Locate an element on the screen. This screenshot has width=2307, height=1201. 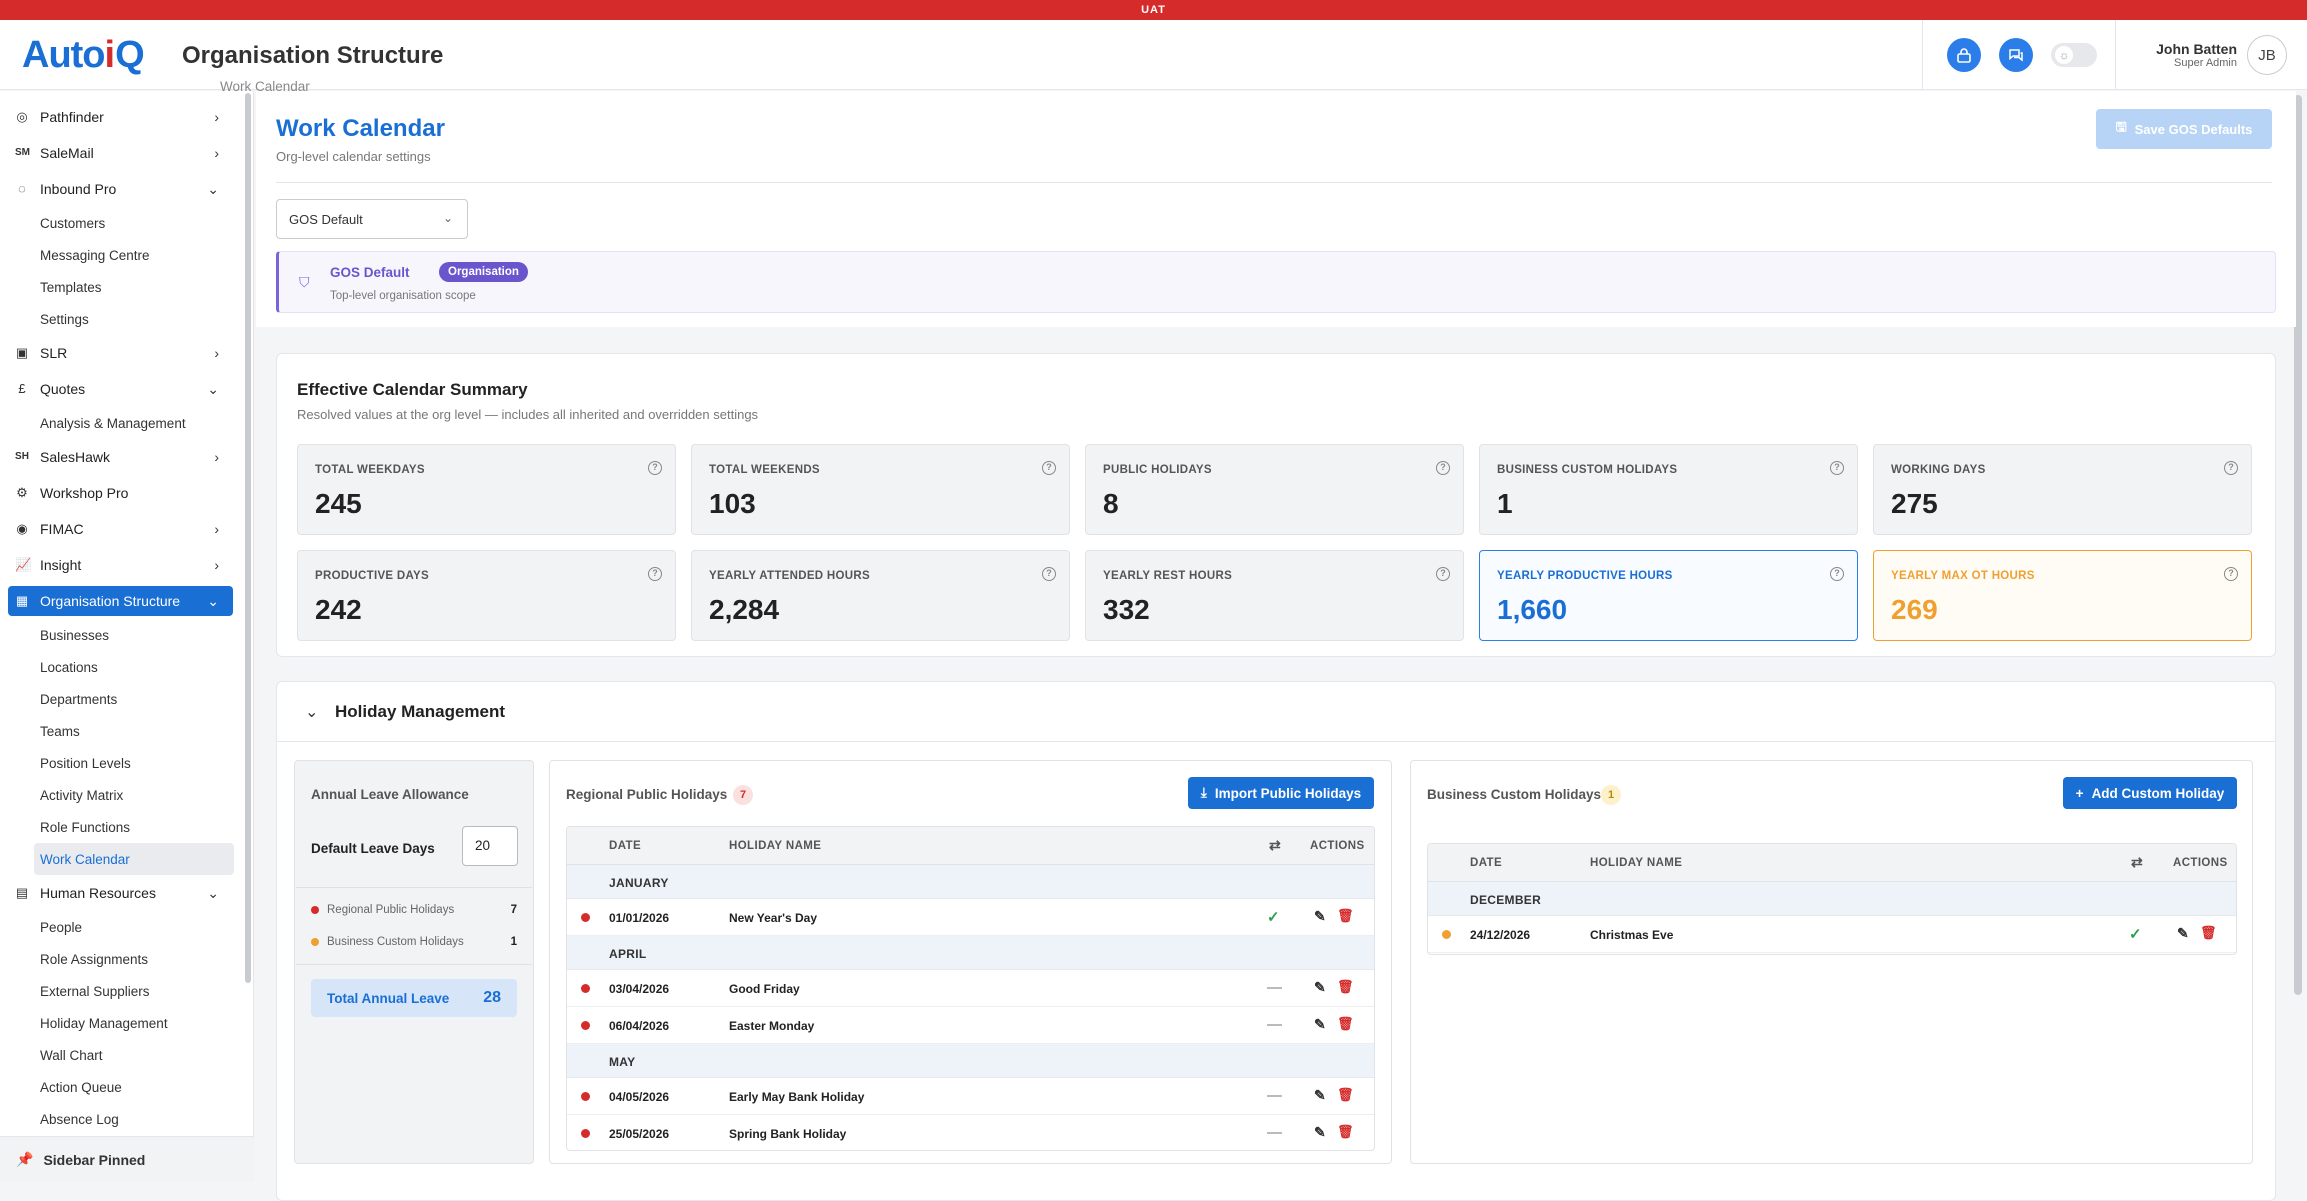
stat-label: YEARLY ATTENDED HOURS is located at coordinates (789, 576).